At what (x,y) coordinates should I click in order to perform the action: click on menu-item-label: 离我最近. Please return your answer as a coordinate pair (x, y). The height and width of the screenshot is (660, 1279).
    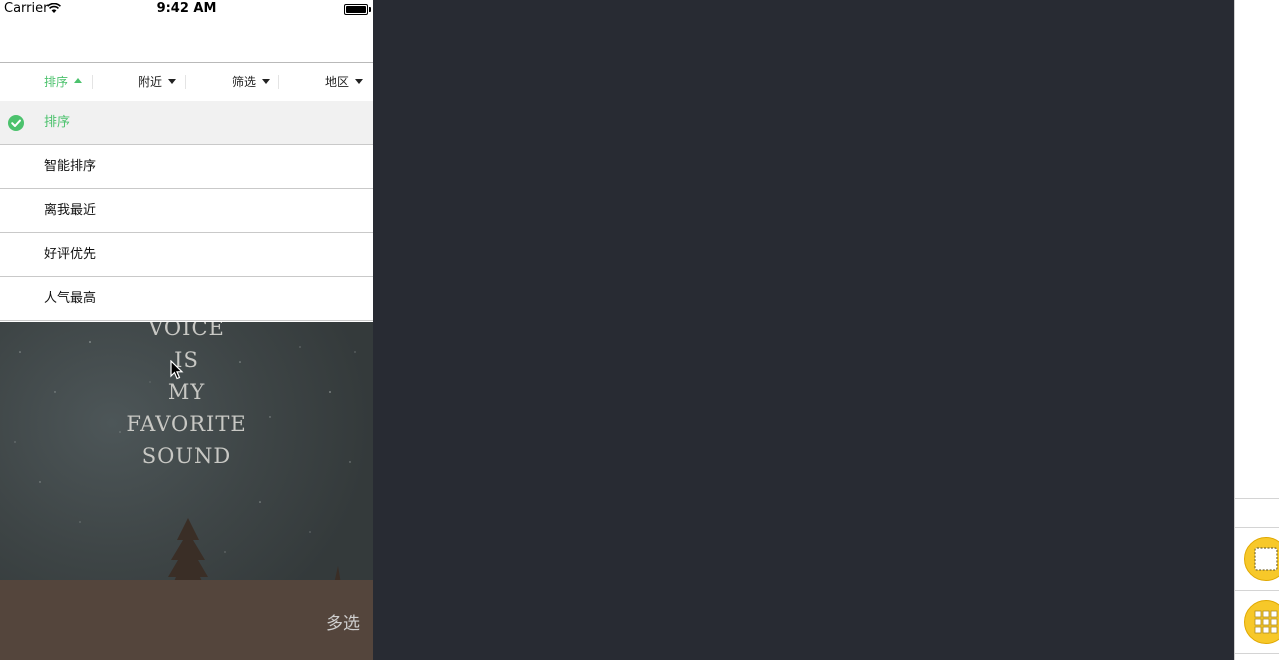
    Looking at the image, I should click on (70, 210).